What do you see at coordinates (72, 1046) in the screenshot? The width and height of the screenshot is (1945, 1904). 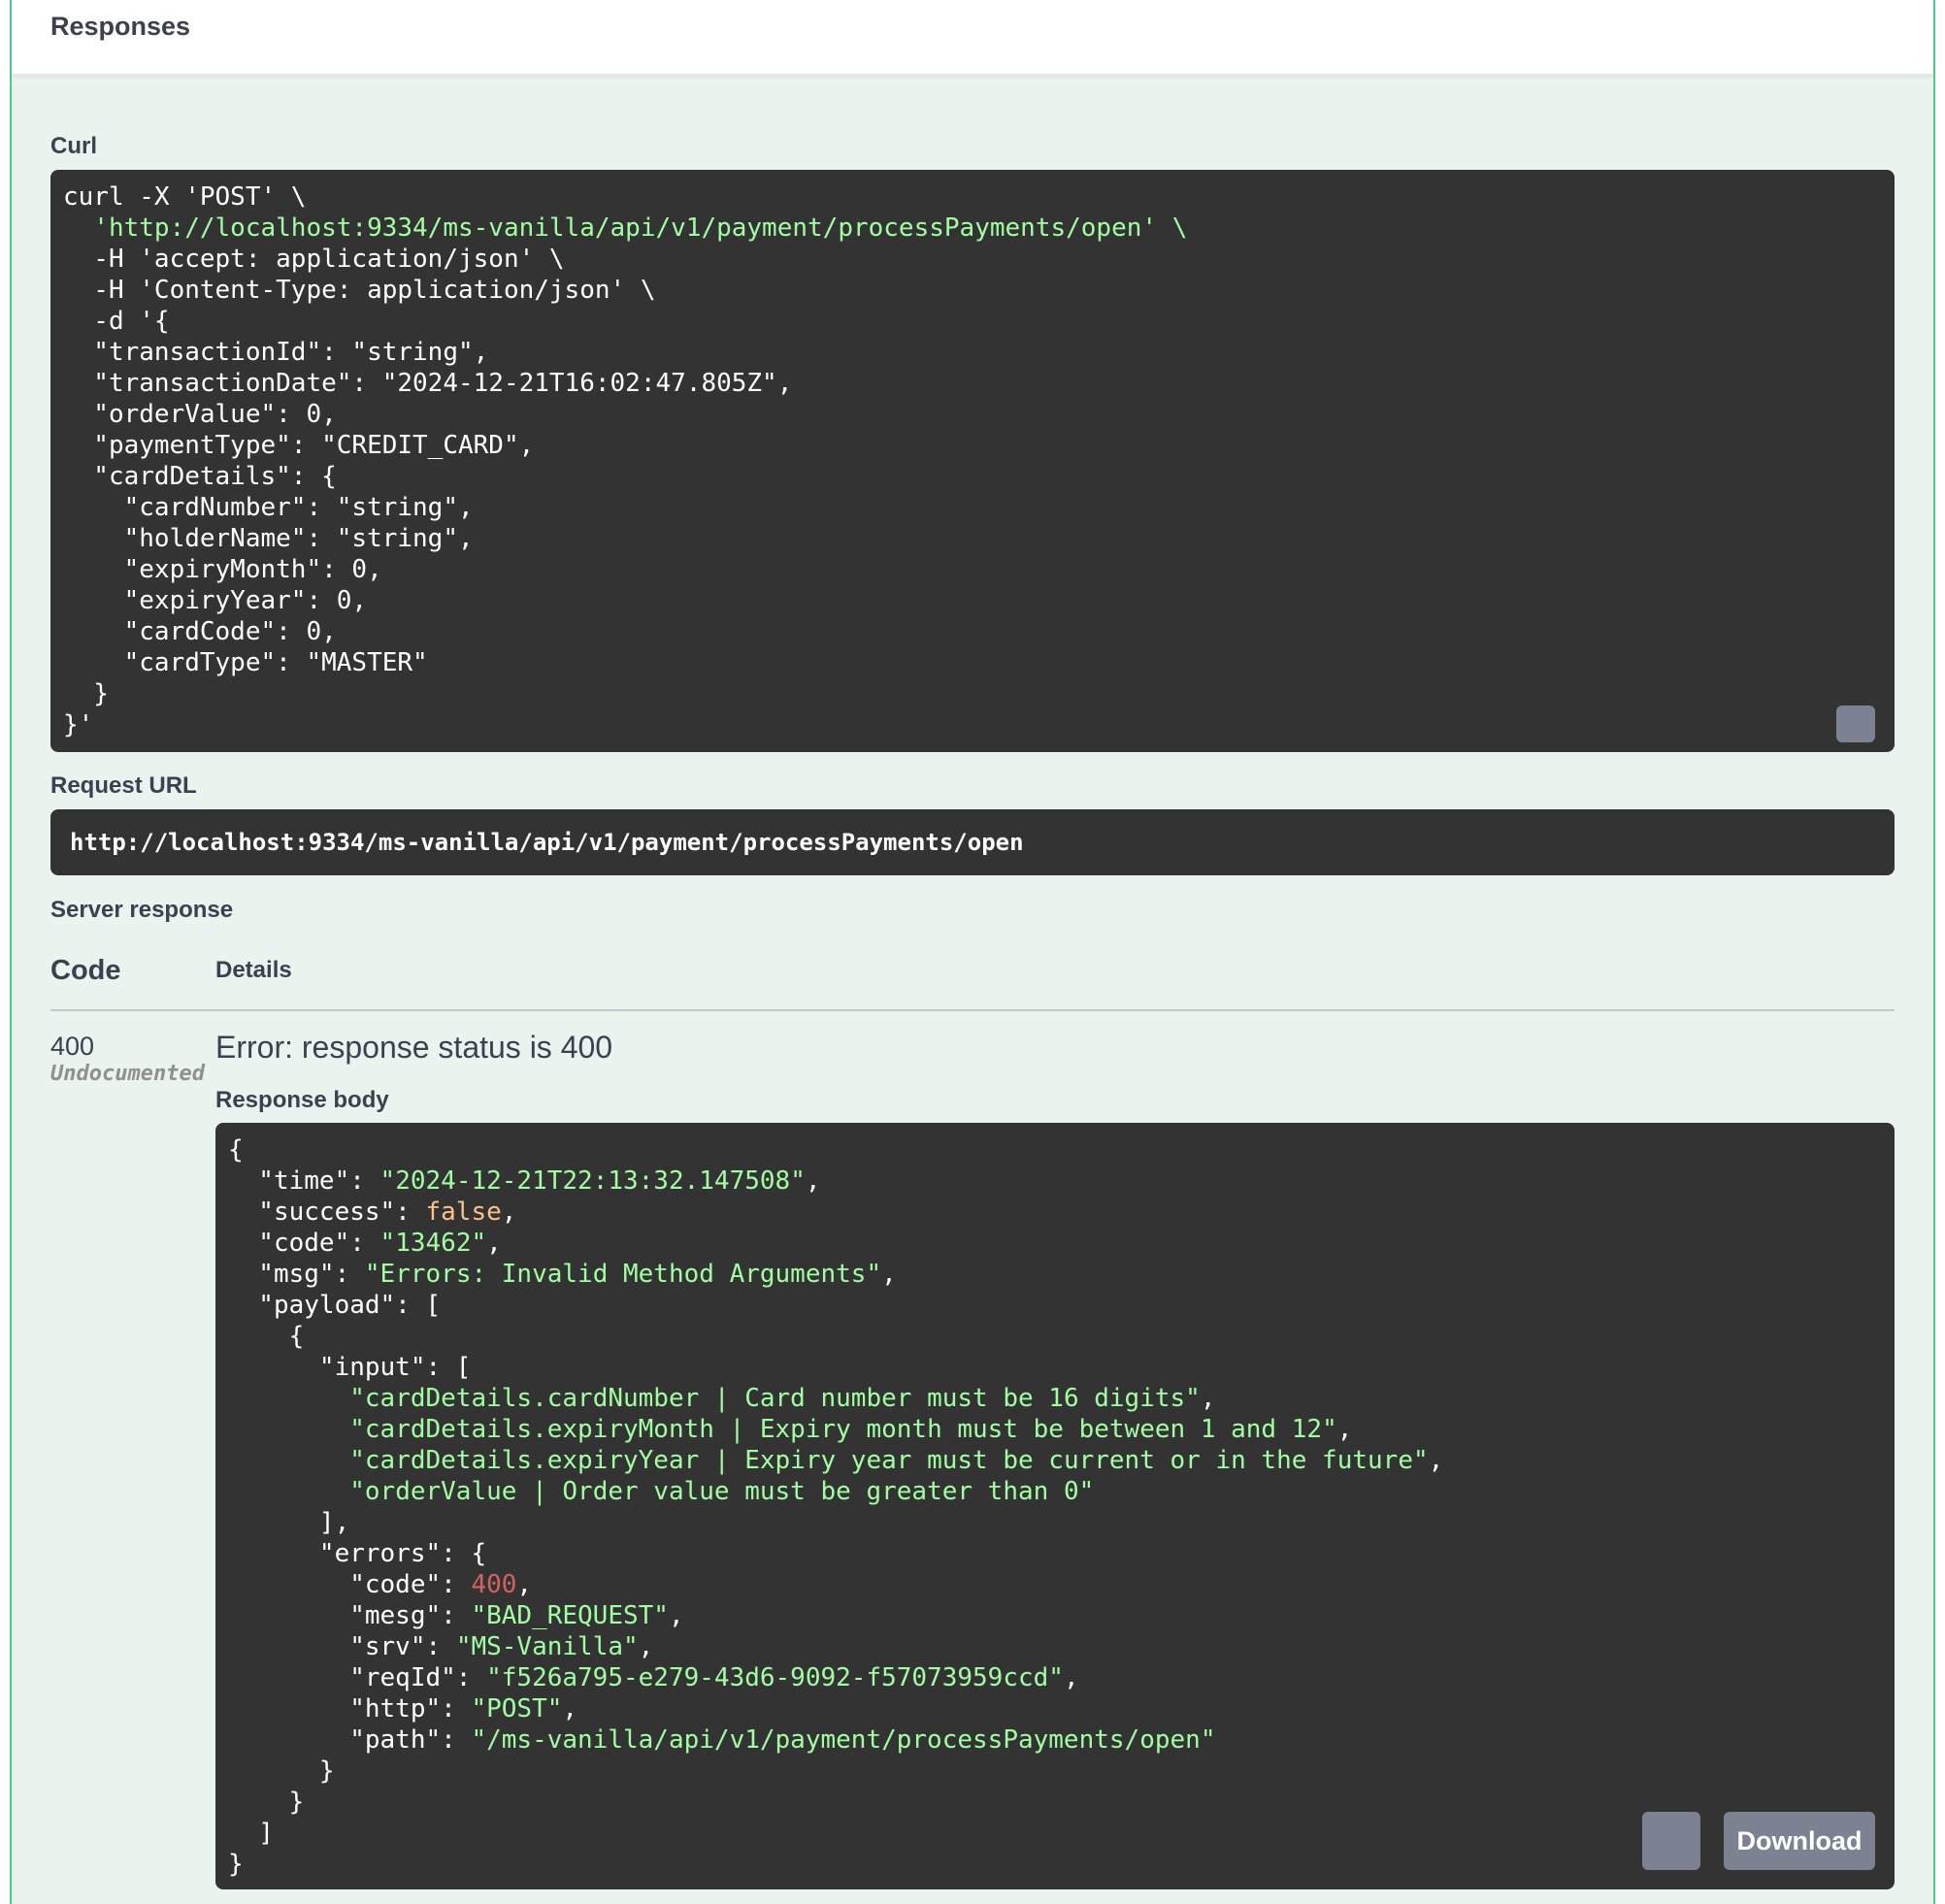 I see `response-status-code: 400` at bounding box center [72, 1046].